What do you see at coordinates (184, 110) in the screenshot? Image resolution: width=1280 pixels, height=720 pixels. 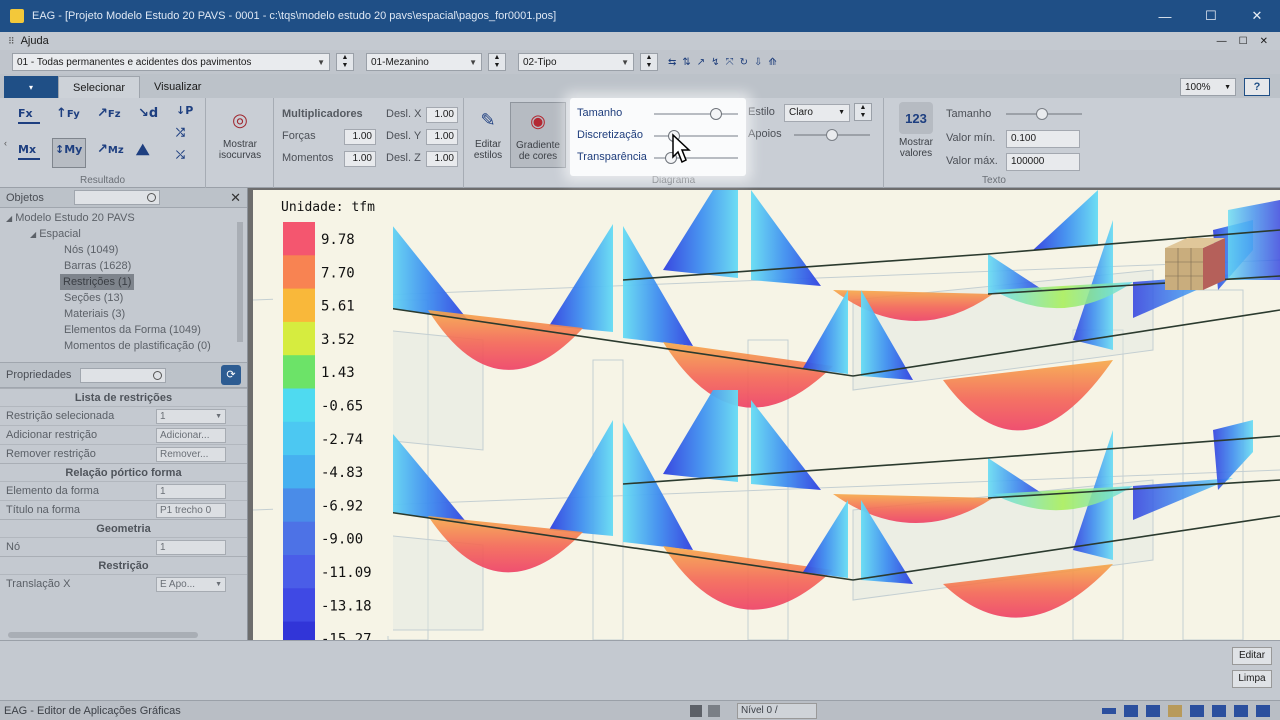 I see `reaction-up-icon: ↓P` at bounding box center [184, 110].